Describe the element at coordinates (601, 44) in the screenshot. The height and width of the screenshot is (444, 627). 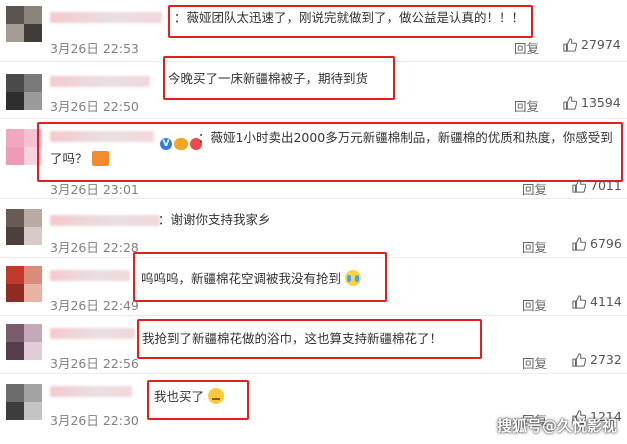
I see `like-count: 27974` at that location.